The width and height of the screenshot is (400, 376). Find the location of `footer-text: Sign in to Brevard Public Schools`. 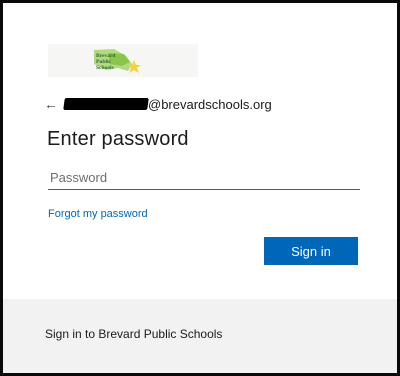

footer-text: Sign in to Brevard Public Schools is located at coordinates (134, 334).